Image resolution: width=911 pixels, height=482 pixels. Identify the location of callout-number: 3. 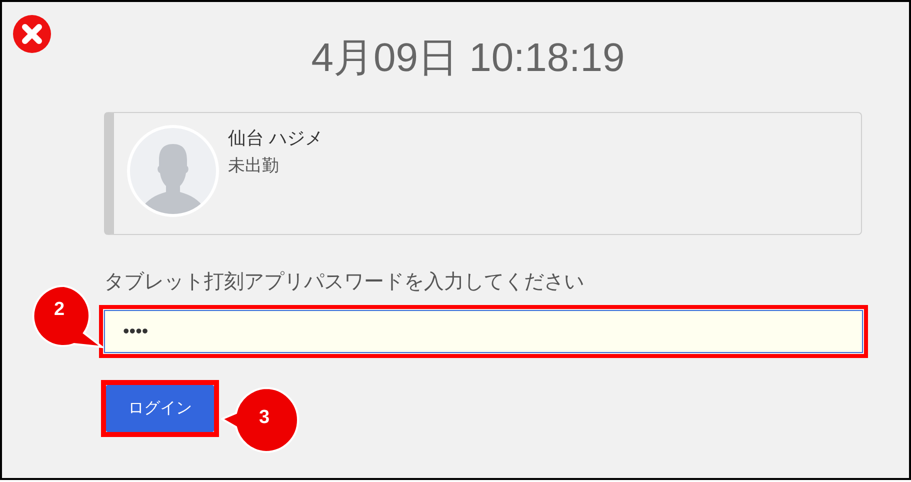
(264, 418).